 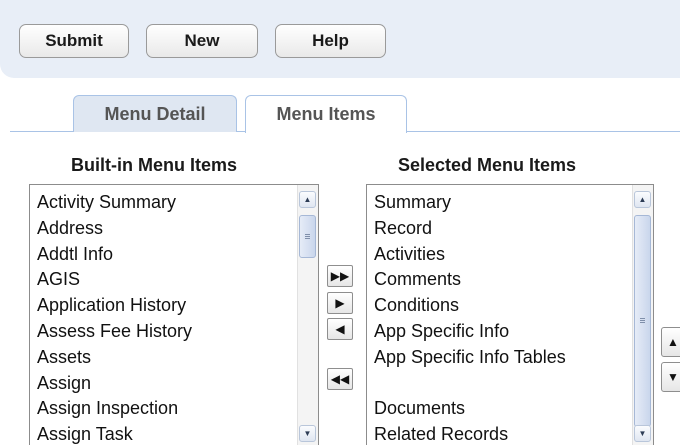 I want to click on remove-selected-button: ◀, so click(x=340, y=329).